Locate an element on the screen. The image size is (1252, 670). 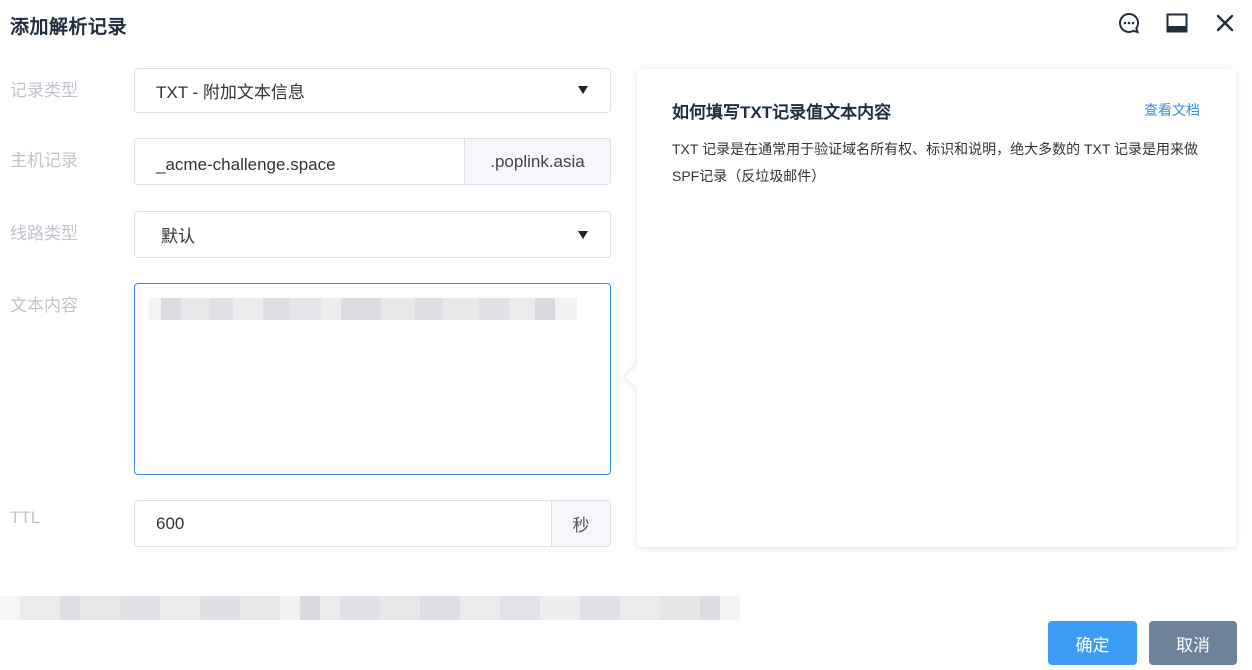
cancel-button: 取消 is located at coordinates (1193, 643).